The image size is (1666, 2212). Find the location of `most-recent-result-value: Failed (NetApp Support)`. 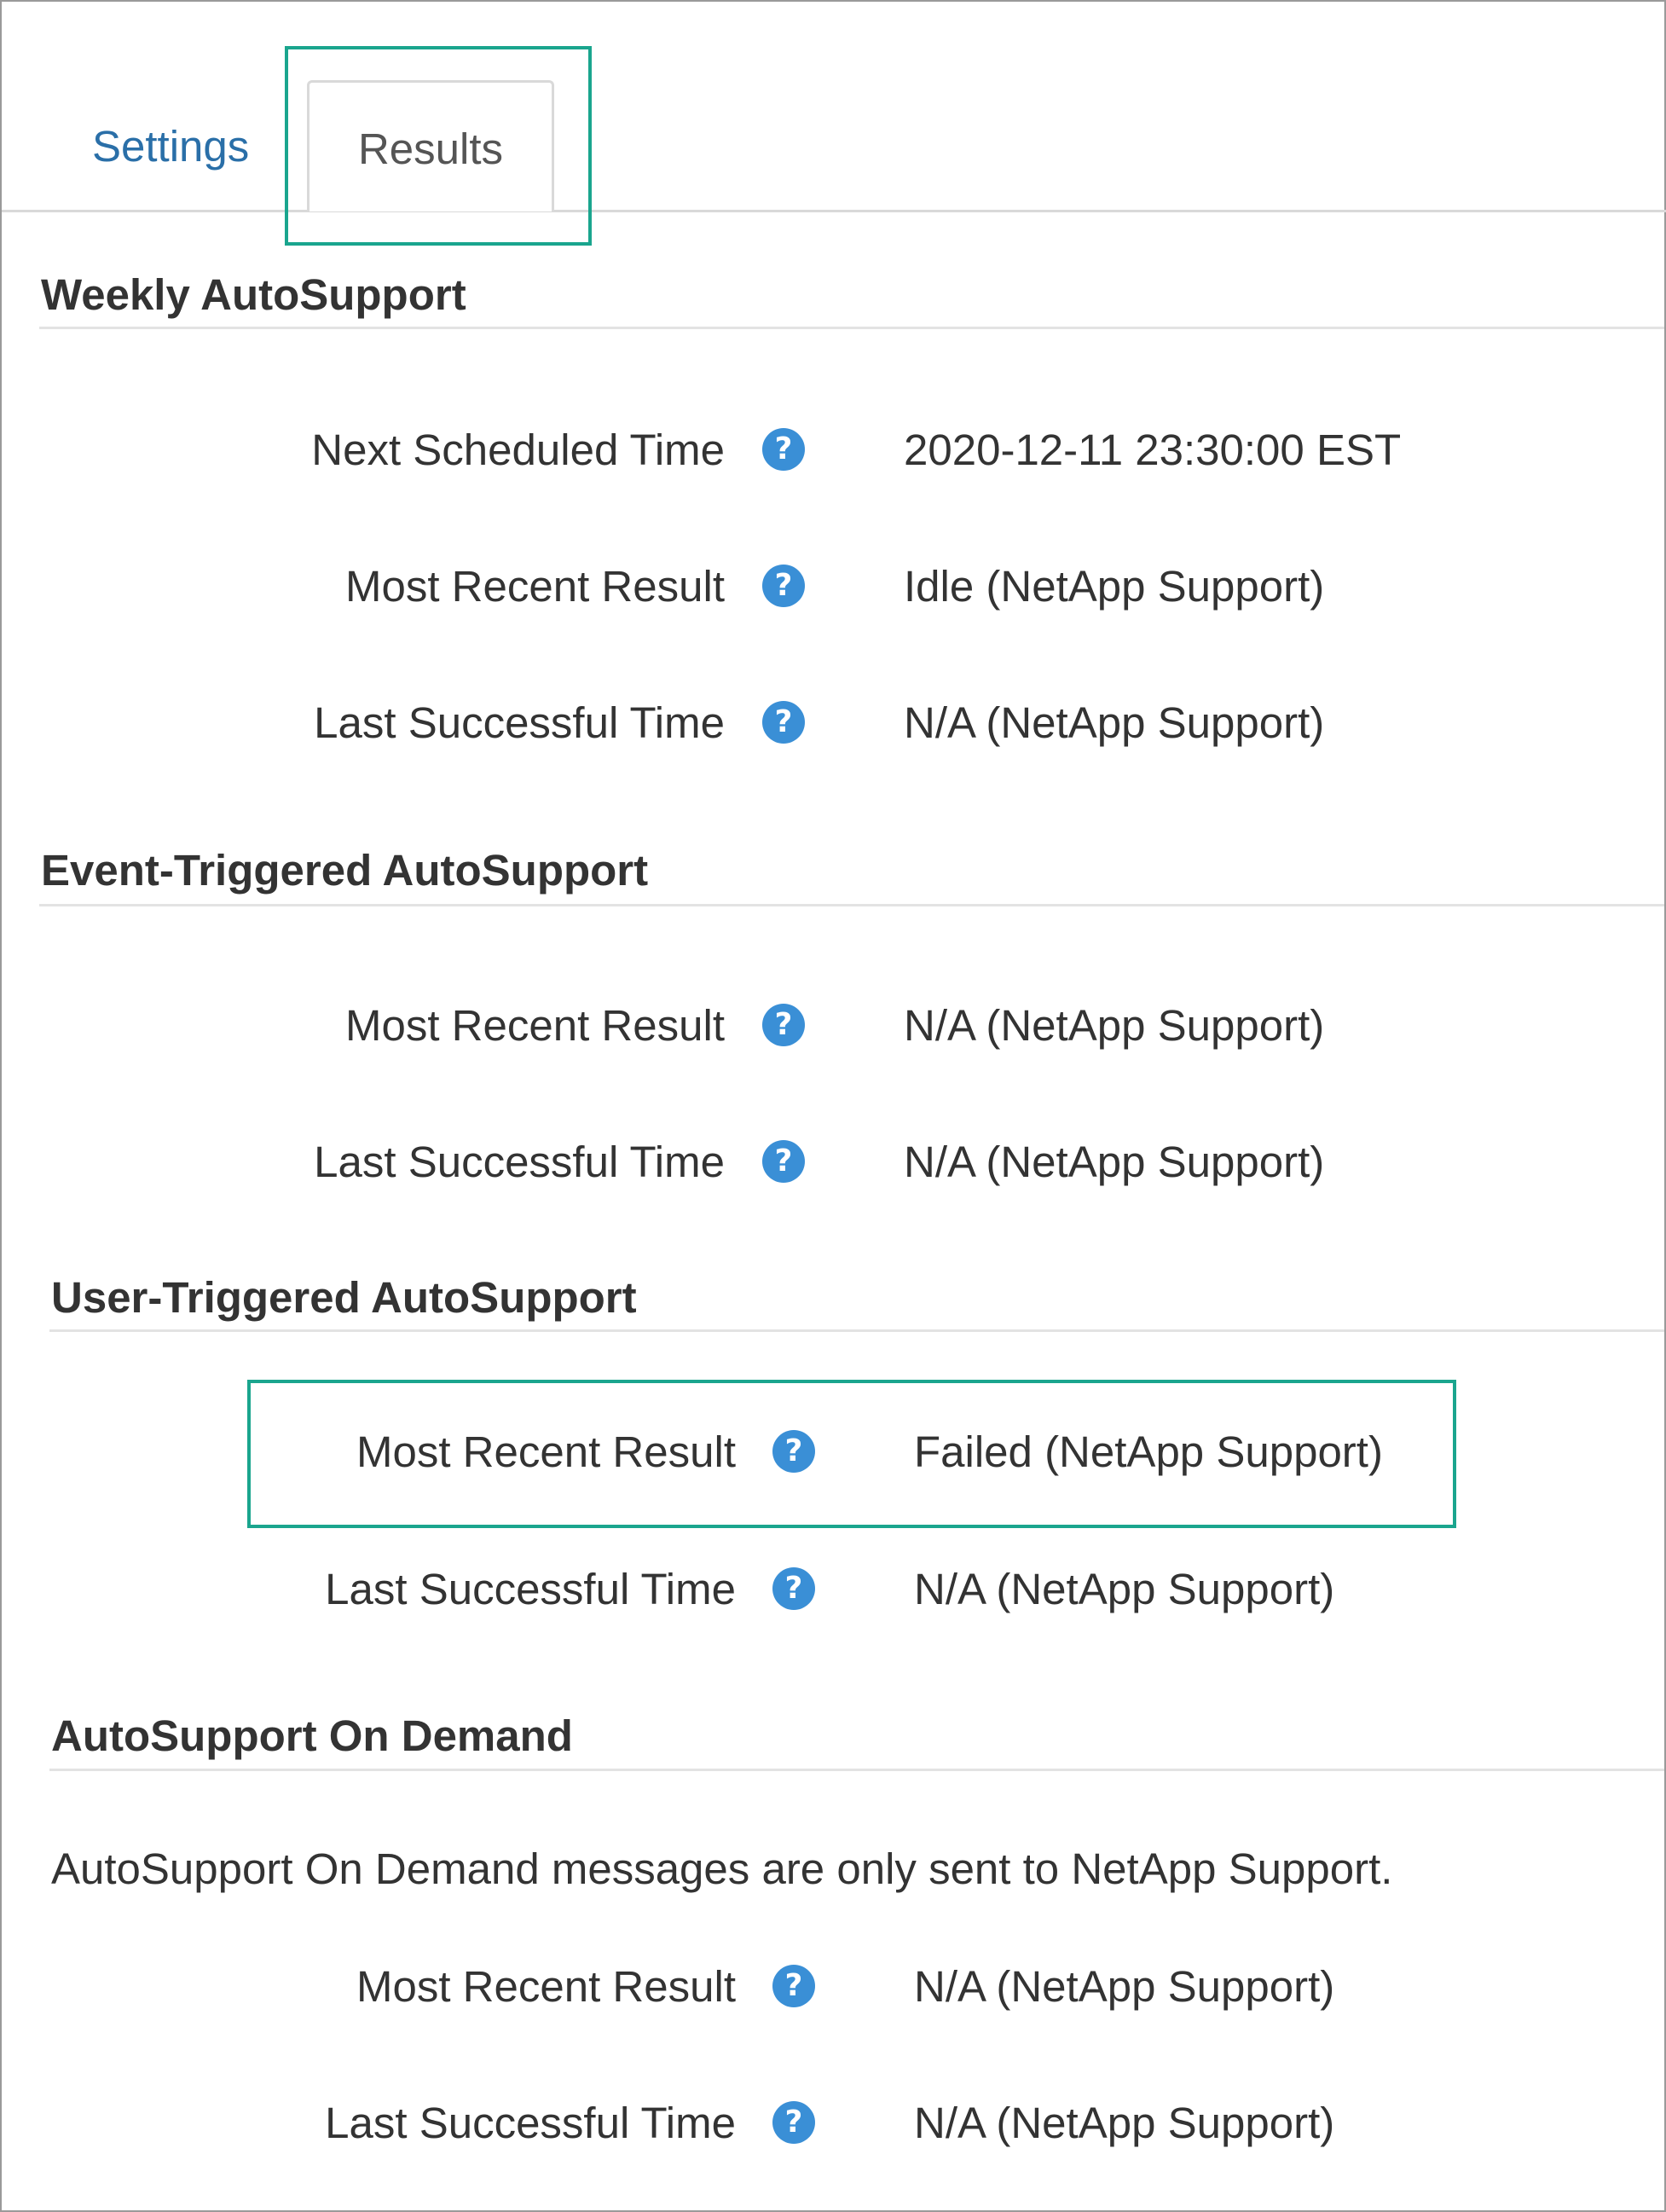

most-recent-result-value: Failed (NetApp Support) is located at coordinates (1148, 1452).